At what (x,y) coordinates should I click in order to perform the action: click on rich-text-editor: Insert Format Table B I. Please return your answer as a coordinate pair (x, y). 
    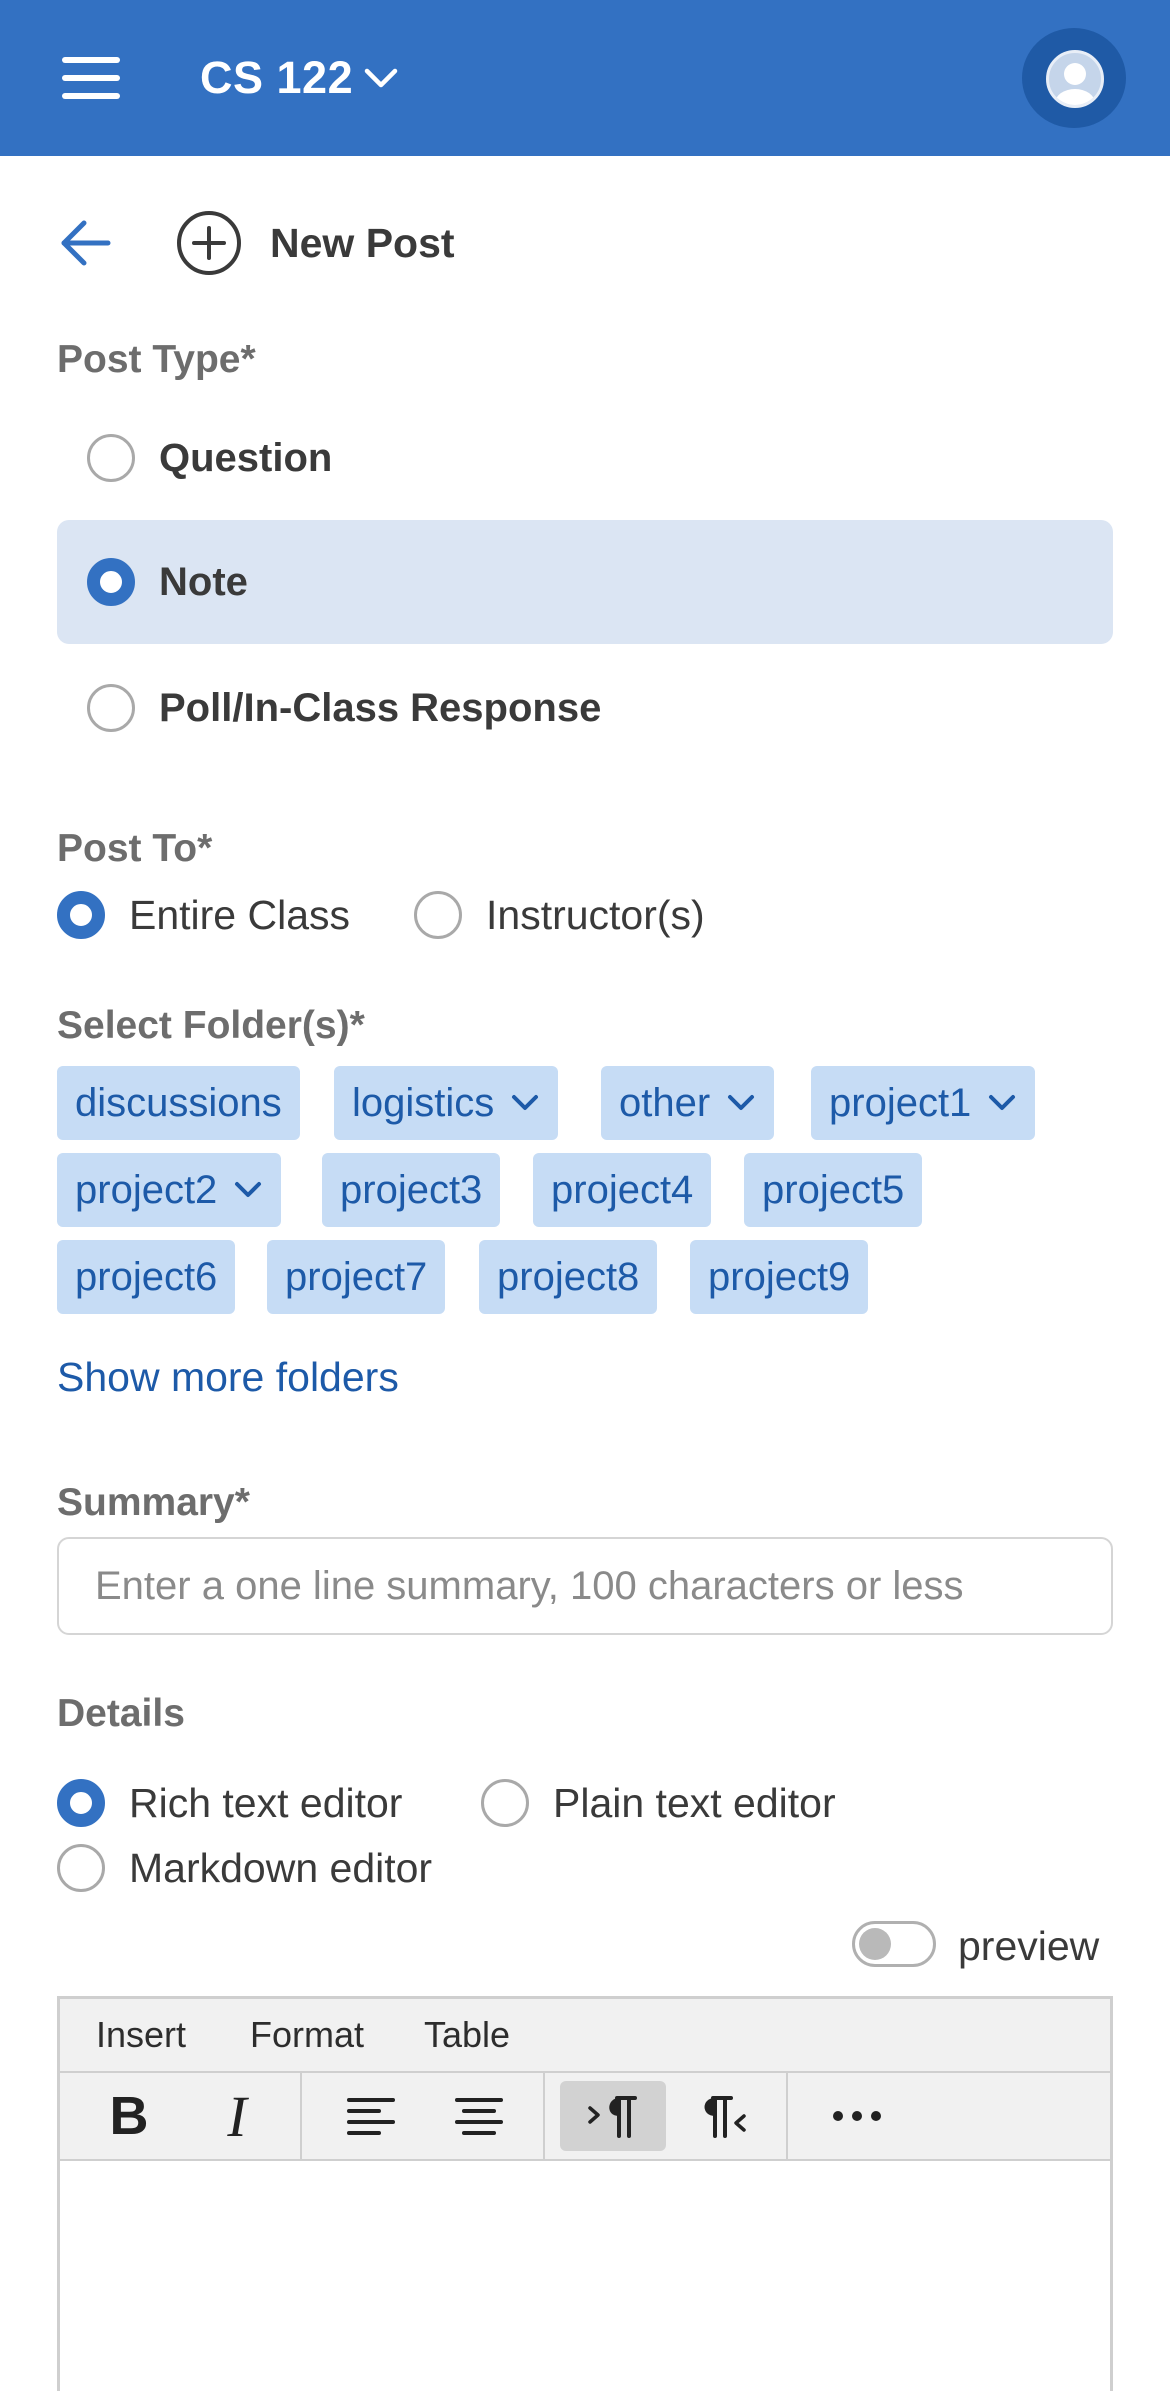
    Looking at the image, I should click on (585, 2193).